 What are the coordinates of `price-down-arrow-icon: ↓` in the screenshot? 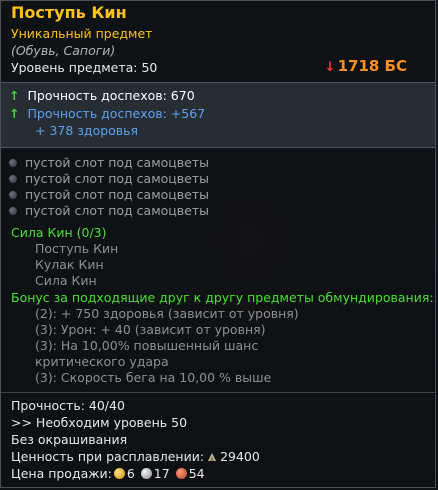 It's located at (330, 67).